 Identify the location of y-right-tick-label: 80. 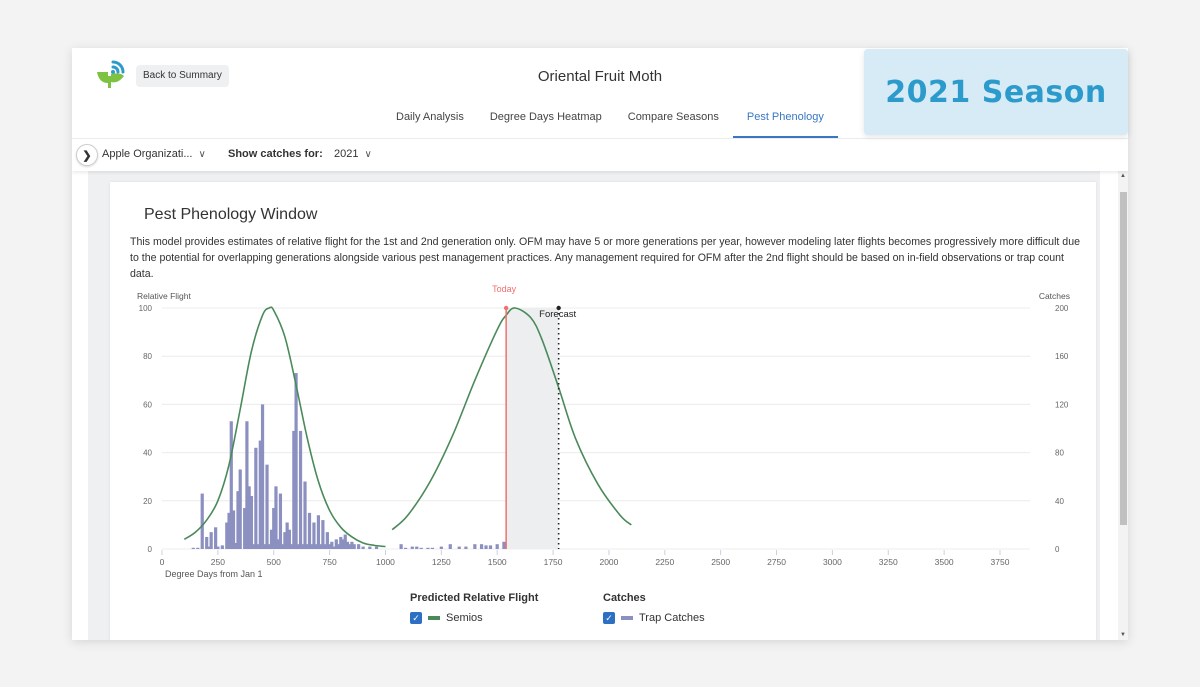
(1059, 453).